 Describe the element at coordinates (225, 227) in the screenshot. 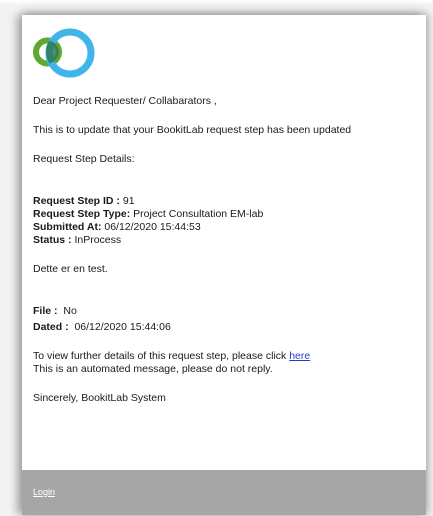

I see `submitted-at-row: Submitted At: 06/12/2020 15:44:53` at that location.